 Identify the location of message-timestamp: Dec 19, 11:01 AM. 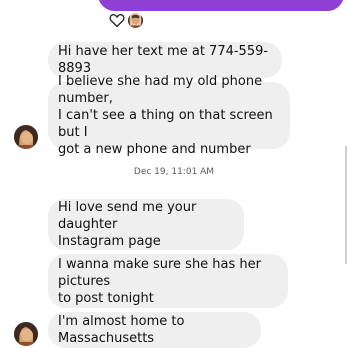
(174, 172).